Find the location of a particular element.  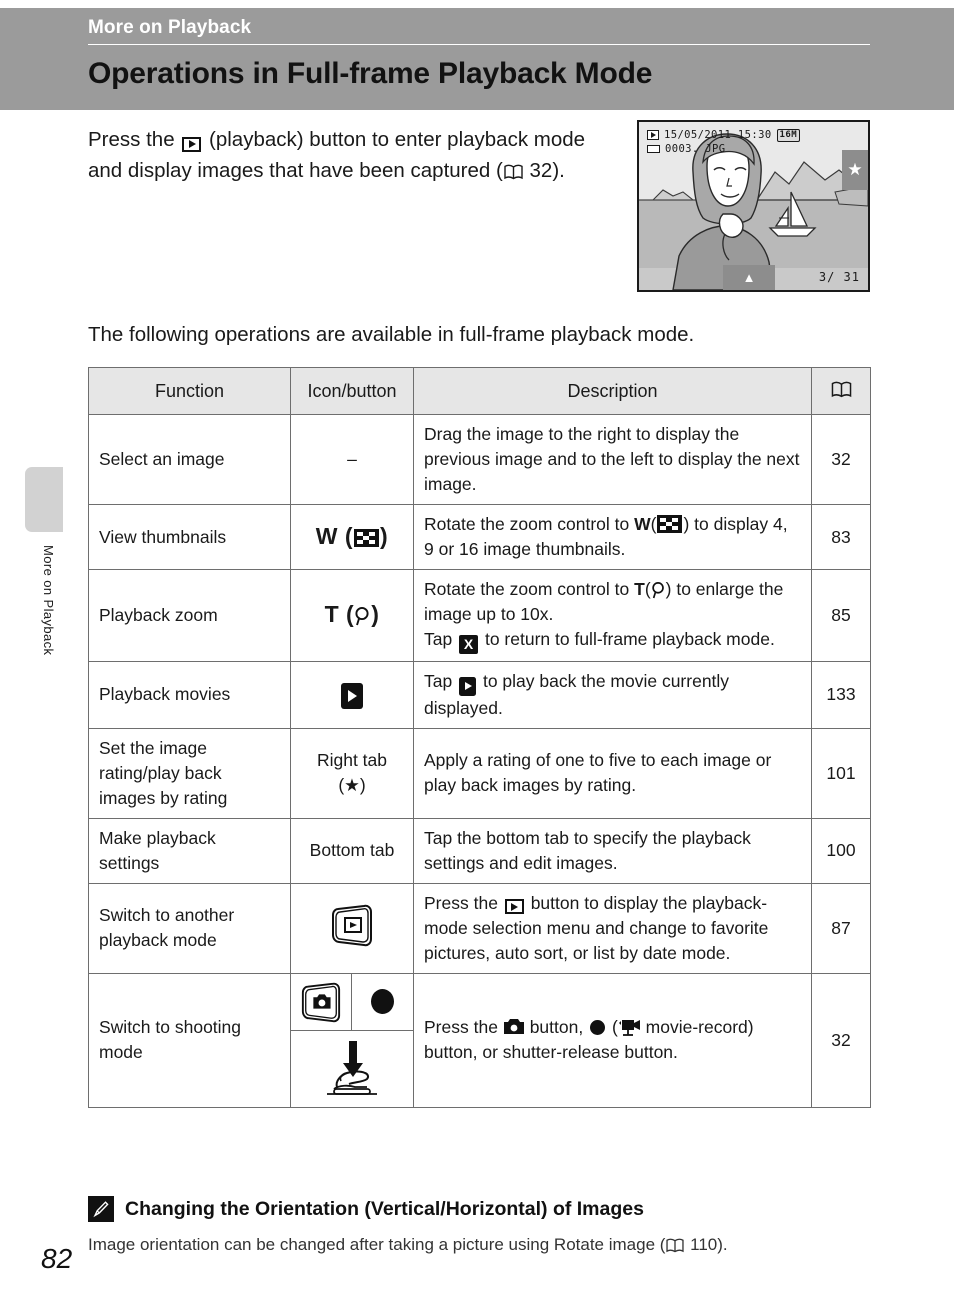

row-page-ref: 133 is located at coordinates (841, 695).